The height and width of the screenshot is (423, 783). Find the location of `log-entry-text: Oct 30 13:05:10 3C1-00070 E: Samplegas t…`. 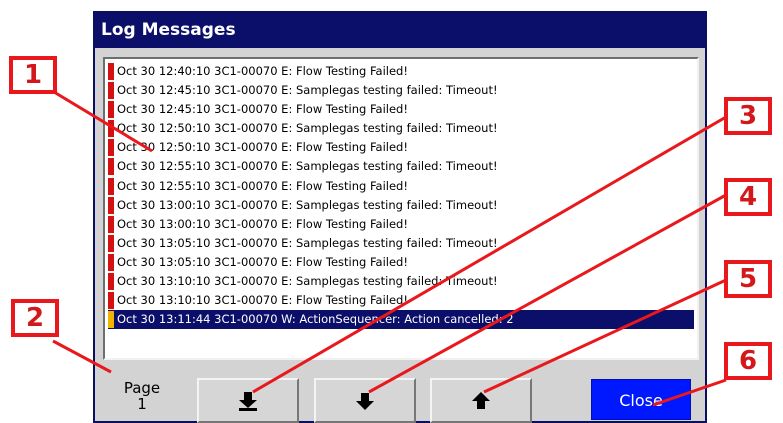

log-entry-text: Oct 30 13:05:10 3C1-00070 E: Samplegas t… is located at coordinates (307, 242).